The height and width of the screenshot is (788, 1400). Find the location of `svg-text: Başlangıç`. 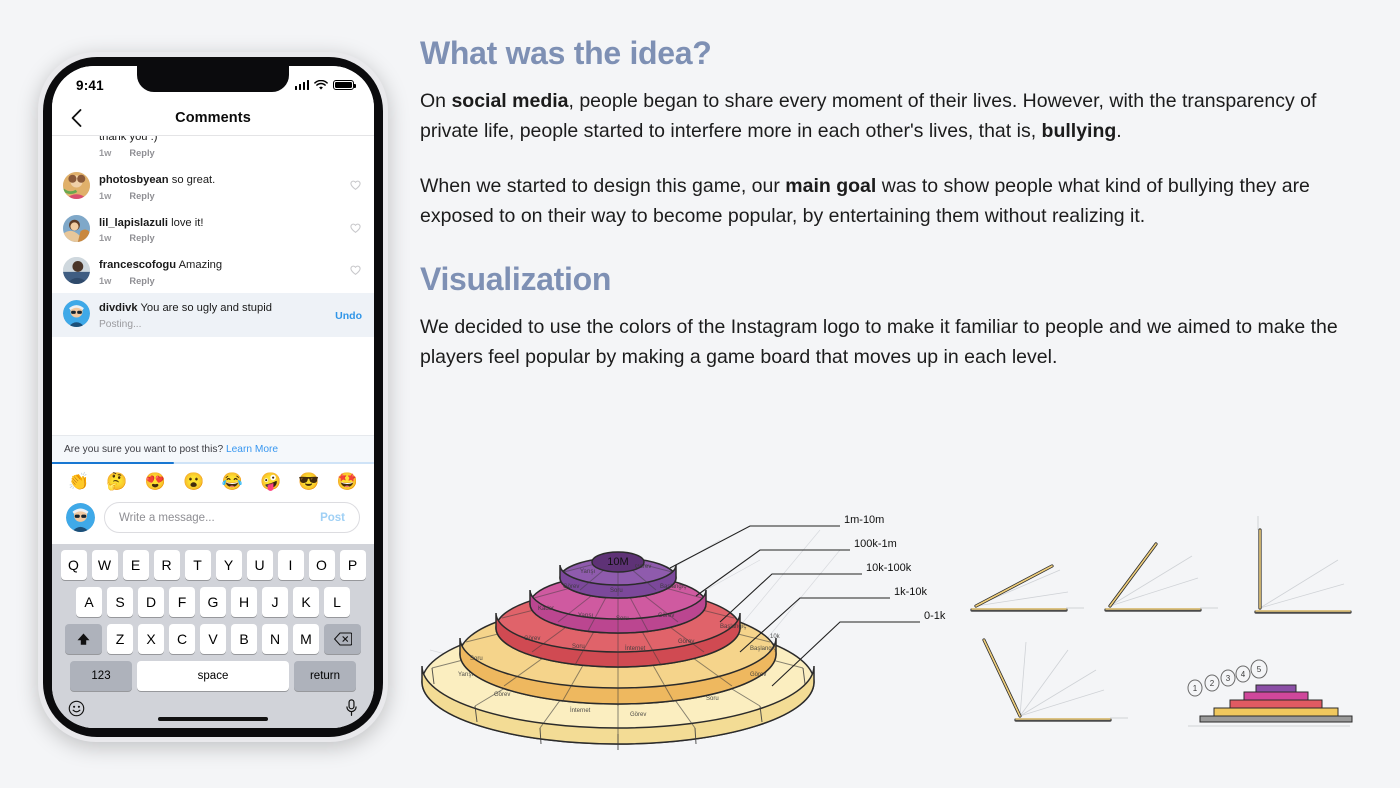

svg-text: Başlangıç is located at coordinates (673, 587).